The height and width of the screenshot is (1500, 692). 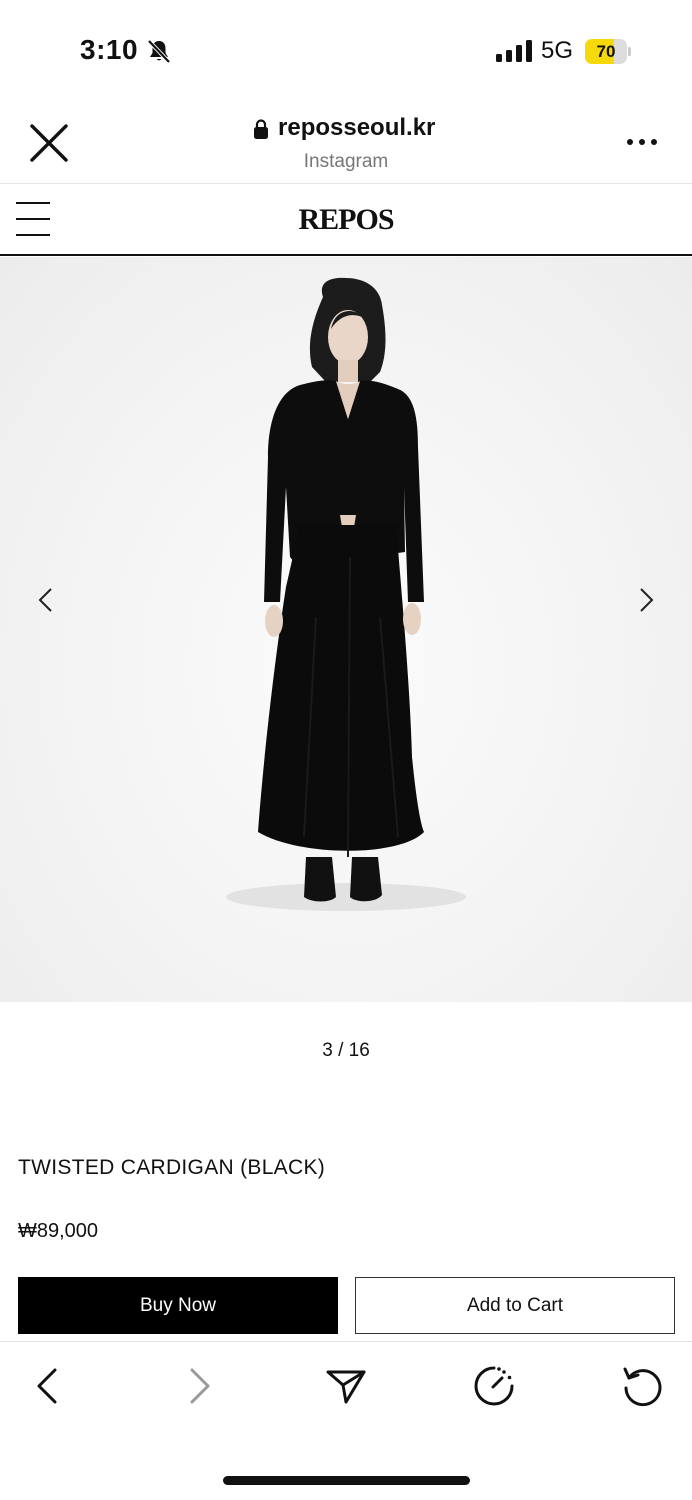 I want to click on home-indicator, so click(x=346, y=1480).